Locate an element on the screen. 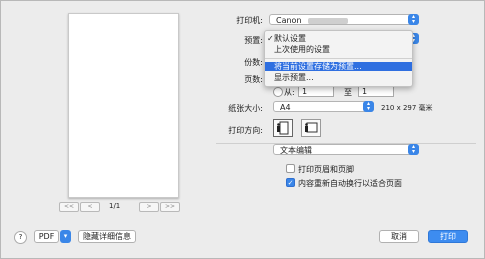 This screenshot has width=485, height=259. prev-page-button: < is located at coordinates (90, 207).